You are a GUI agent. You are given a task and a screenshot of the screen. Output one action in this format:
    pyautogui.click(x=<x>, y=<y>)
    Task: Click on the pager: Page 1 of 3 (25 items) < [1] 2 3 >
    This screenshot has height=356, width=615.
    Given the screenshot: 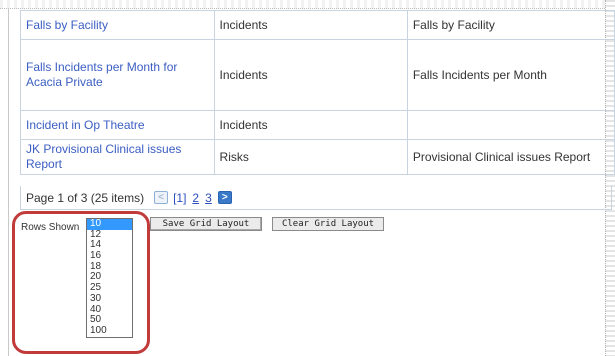 What is the action you would take?
    pyautogui.click(x=316, y=198)
    